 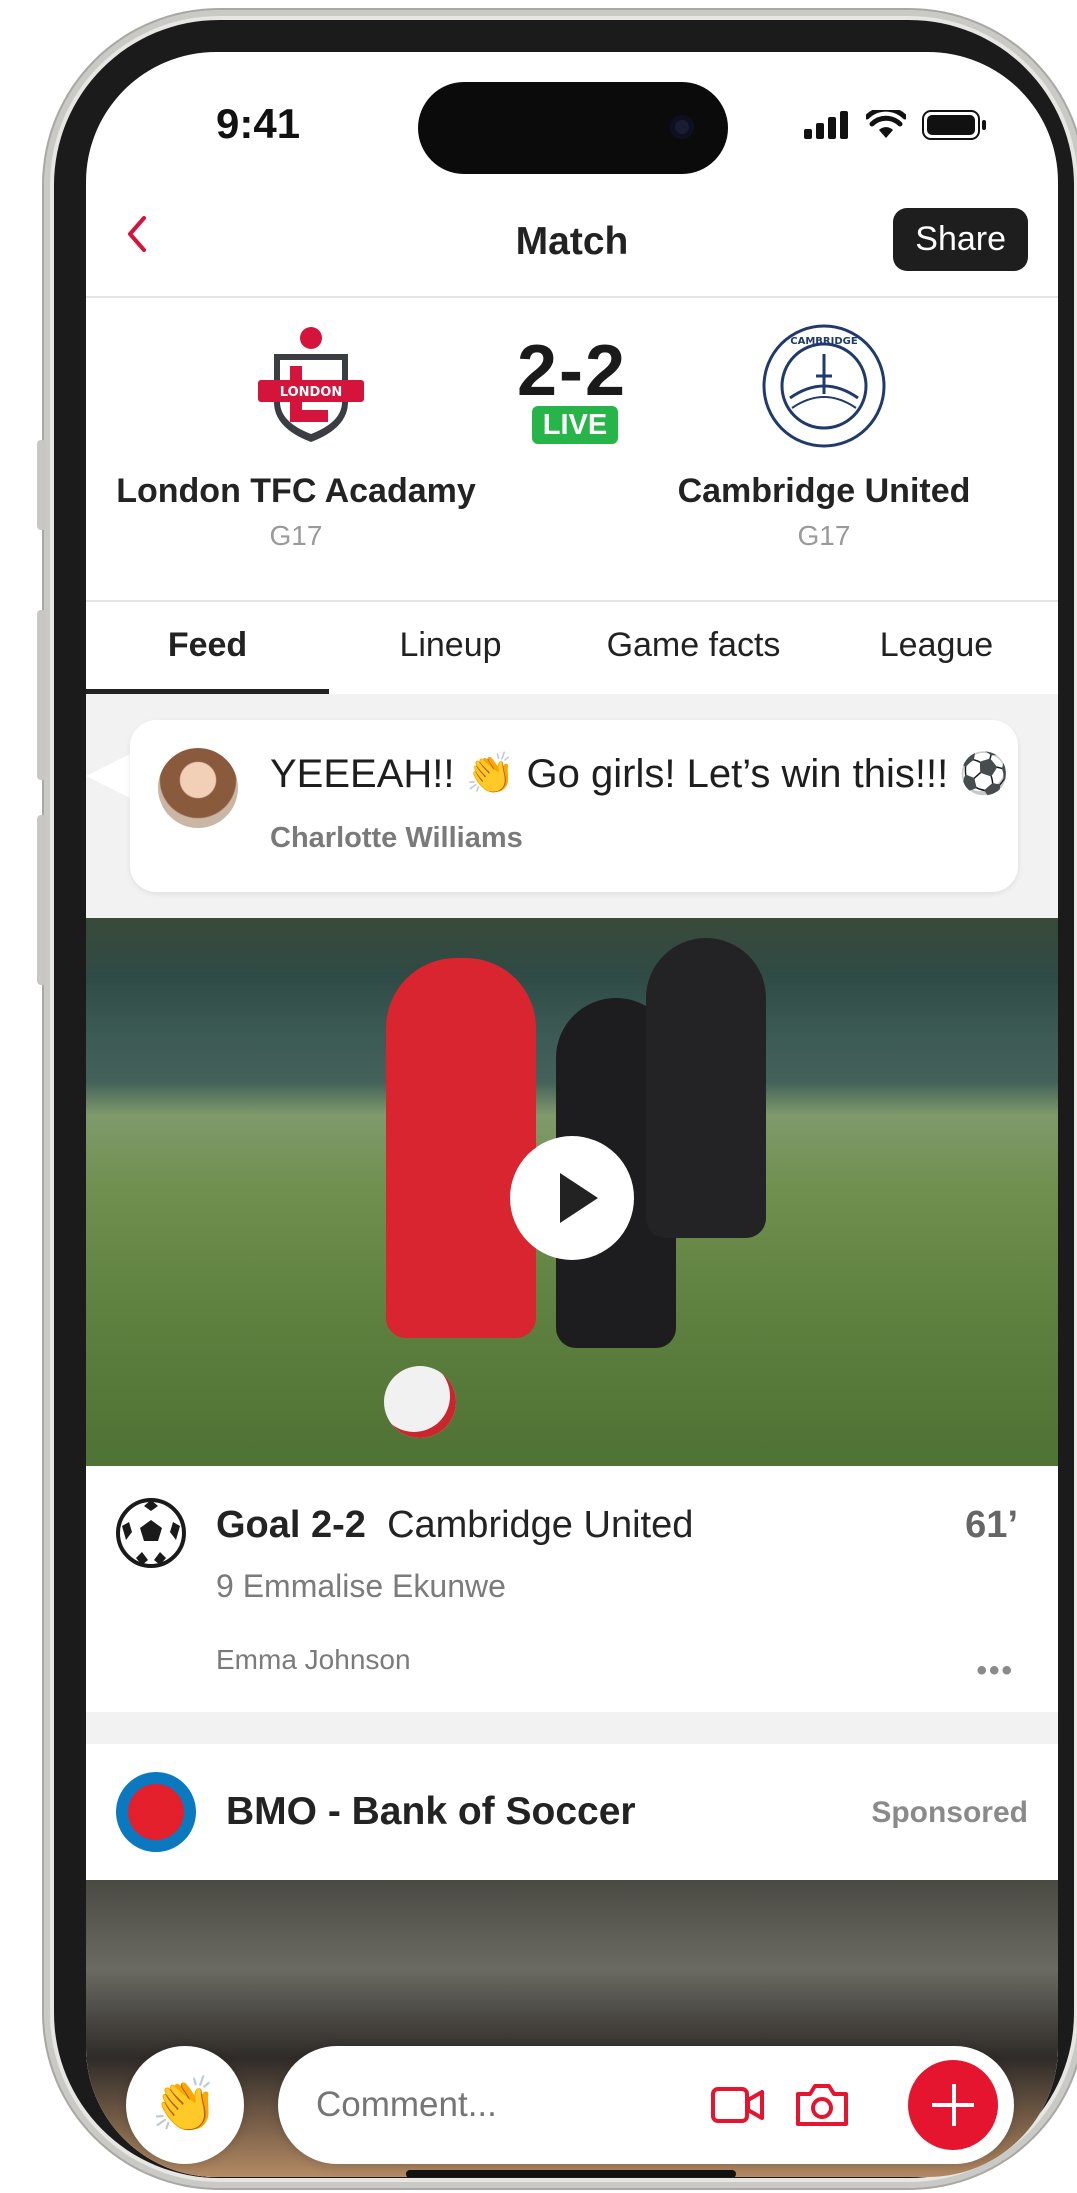 I want to click on away-team-name: Cambridge United, so click(x=824, y=491).